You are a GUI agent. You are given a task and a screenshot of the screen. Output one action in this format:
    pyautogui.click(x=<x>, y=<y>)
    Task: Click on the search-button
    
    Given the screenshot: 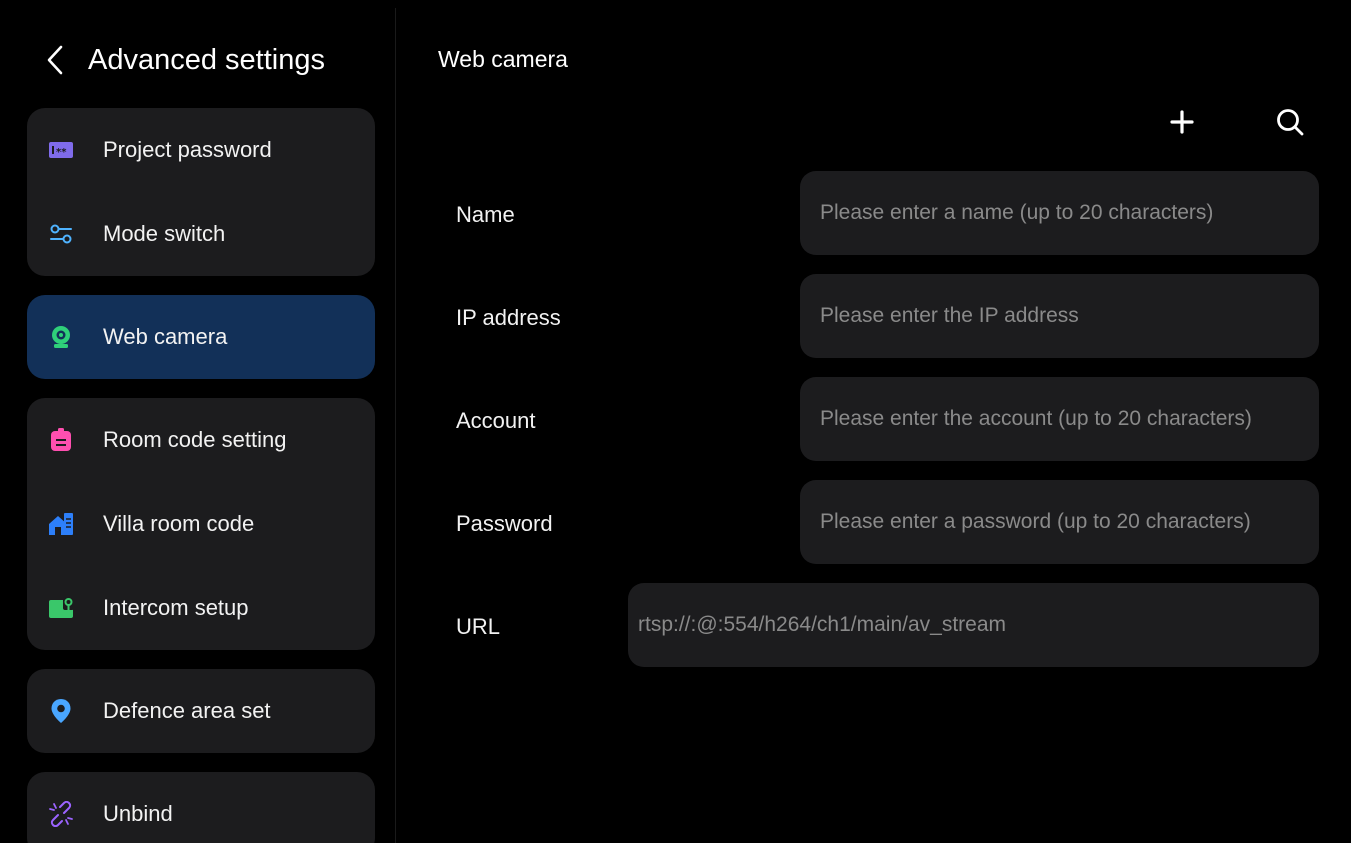 What is the action you would take?
    pyautogui.click(x=1290, y=122)
    